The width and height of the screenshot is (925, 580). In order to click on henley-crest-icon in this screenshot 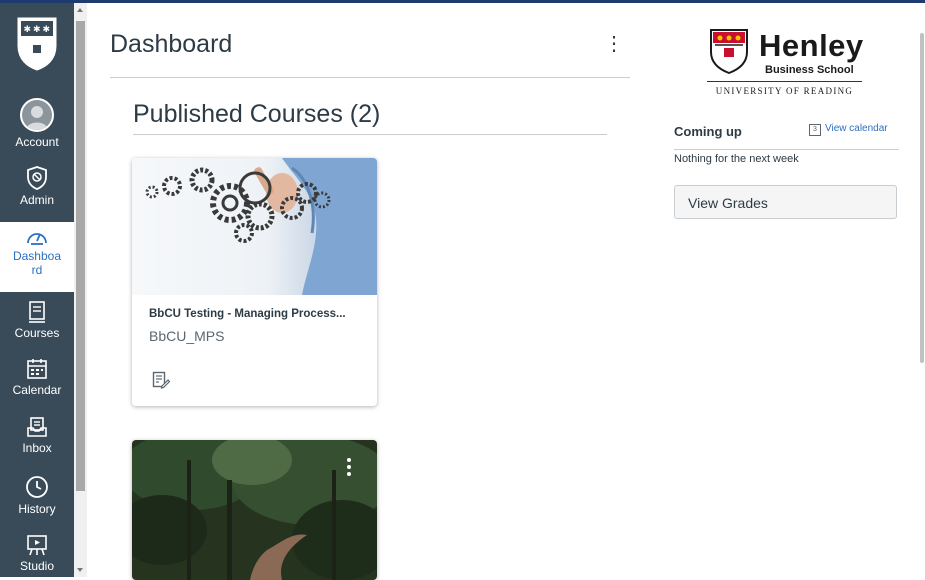, I will do `click(729, 51)`.